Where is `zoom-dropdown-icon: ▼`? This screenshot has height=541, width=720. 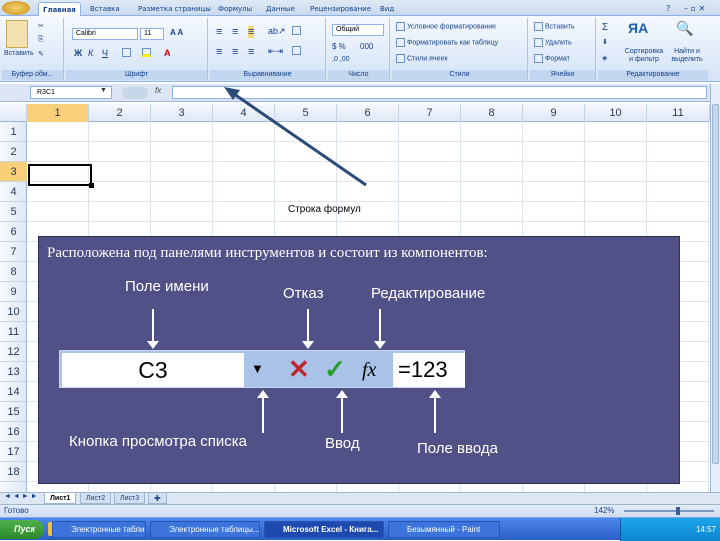 zoom-dropdown-icon: ▼ is located at coordinates (257, 368).